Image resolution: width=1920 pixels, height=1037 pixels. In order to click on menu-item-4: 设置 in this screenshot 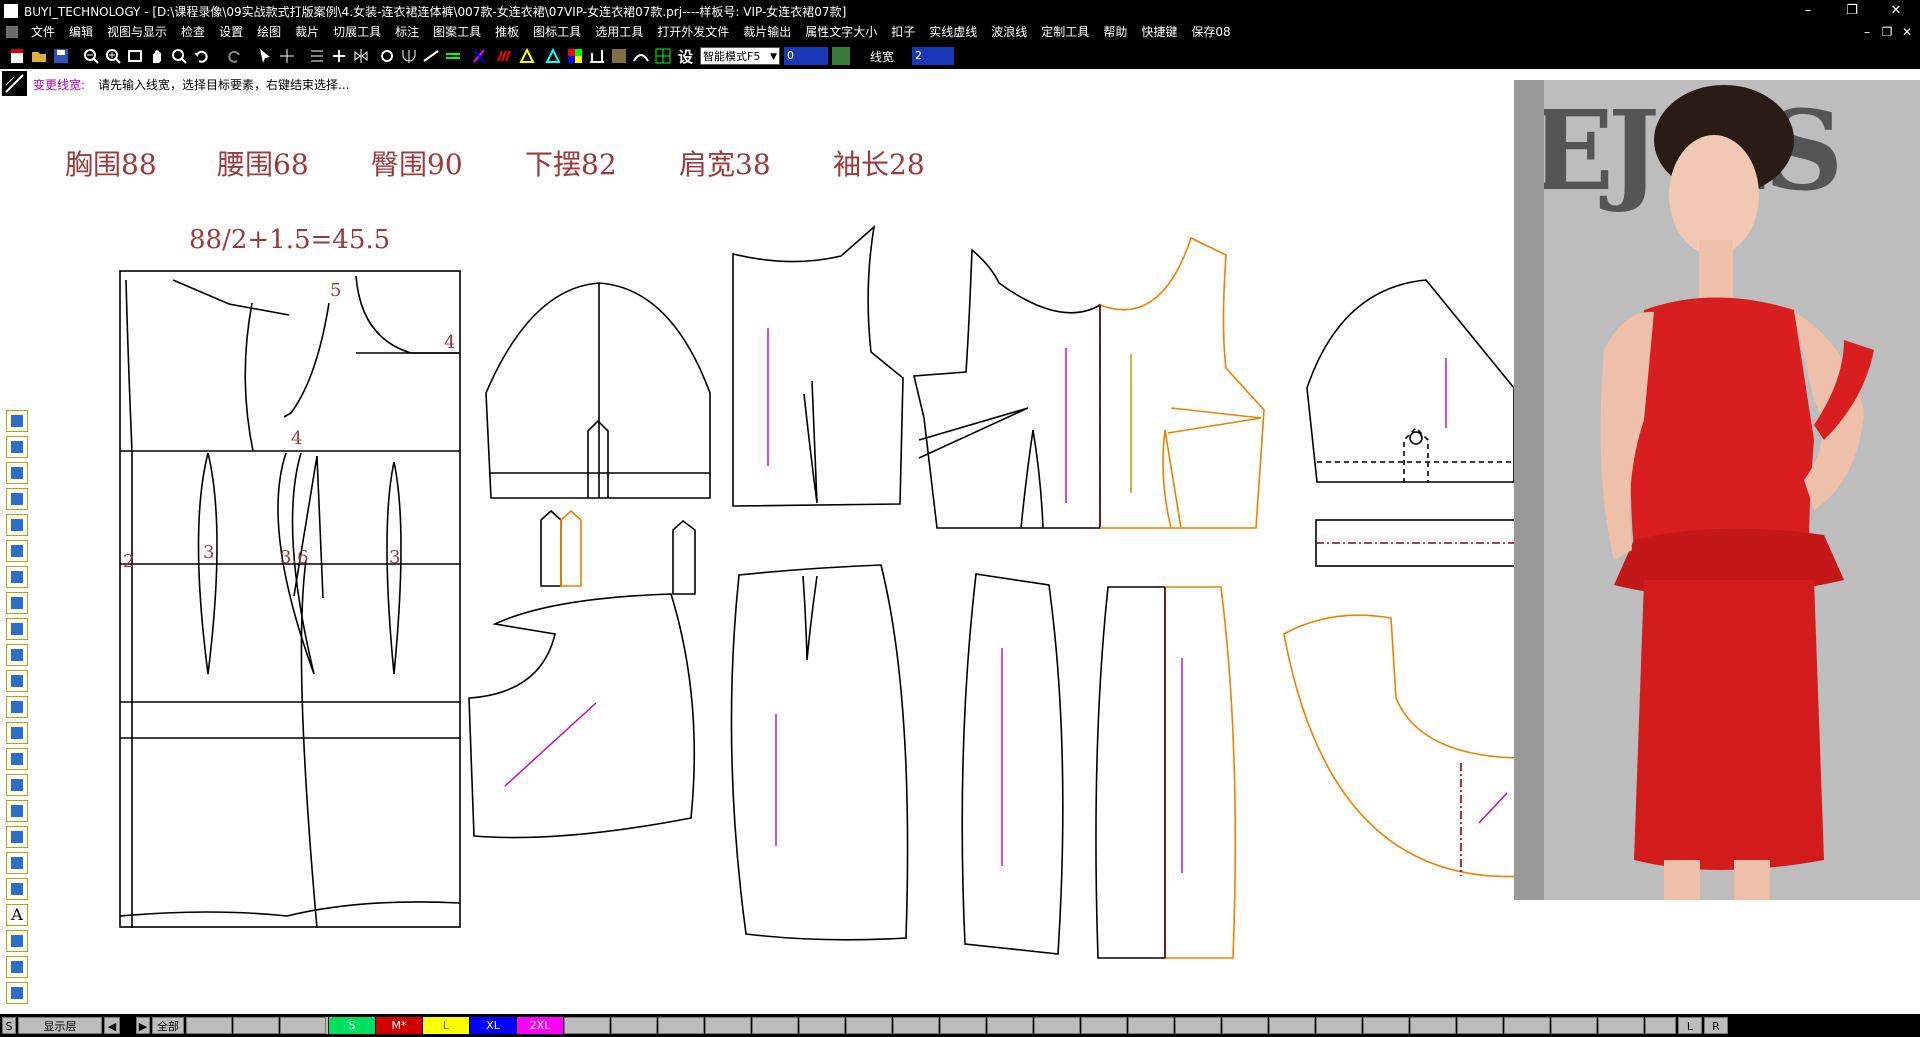, I will do `click(231, 32)`.